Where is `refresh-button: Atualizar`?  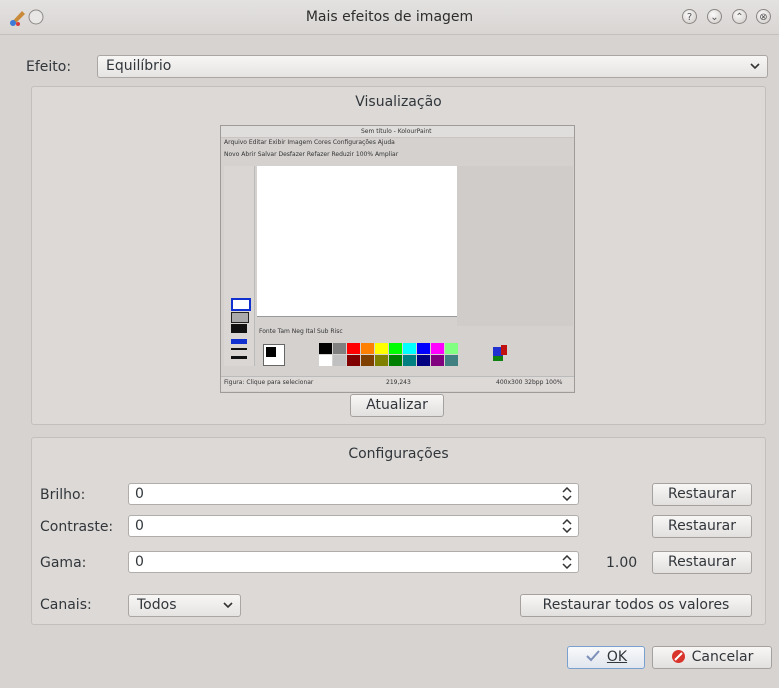 refresh-button: Atualizar is located at coordinates (397, 405).